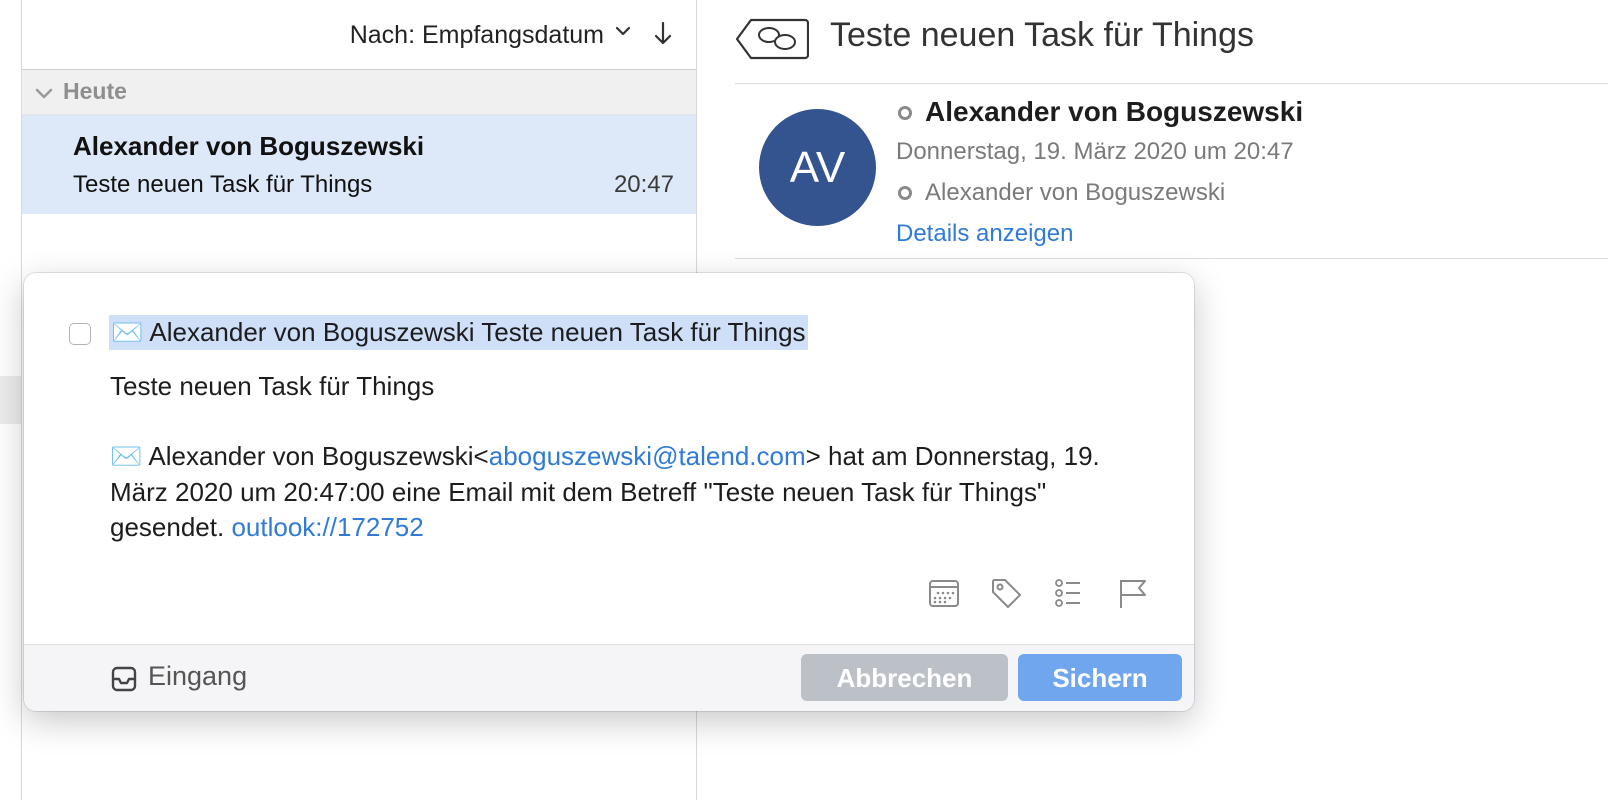 Image resolution: width=1608 pixels, height=800 pixels. I want to click on avatar: AV, so click(817, 167).